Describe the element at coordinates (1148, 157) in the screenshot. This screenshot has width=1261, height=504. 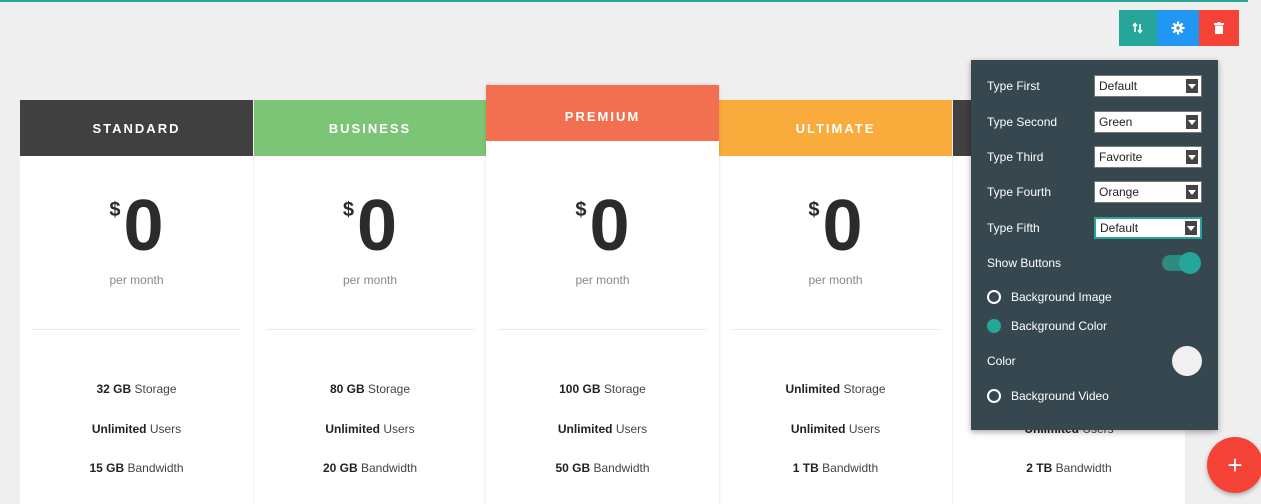
I see `type-third-select: Favorite` at that location.